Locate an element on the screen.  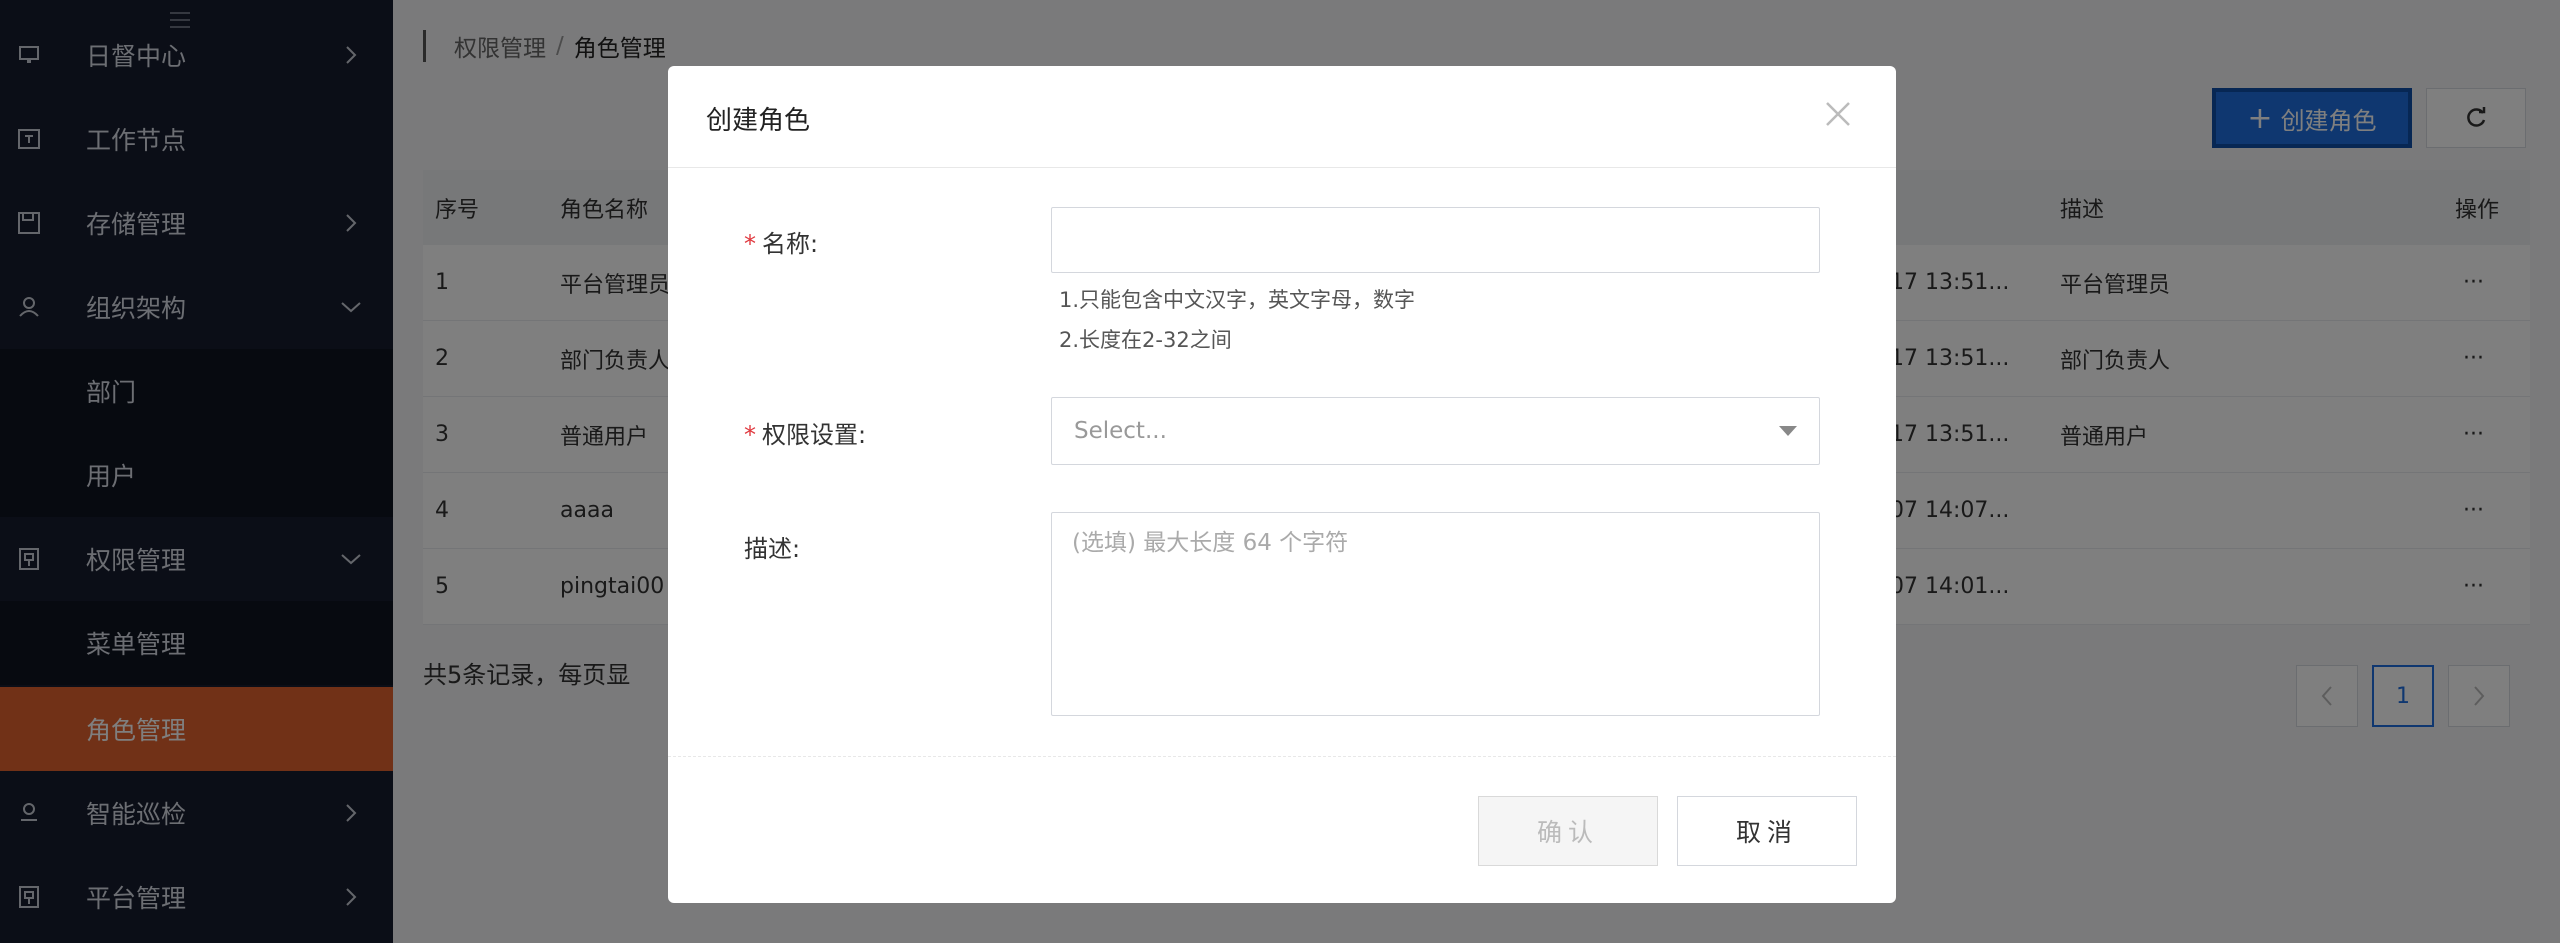
name-label: * 名称: is located at coordinates (781, 241).